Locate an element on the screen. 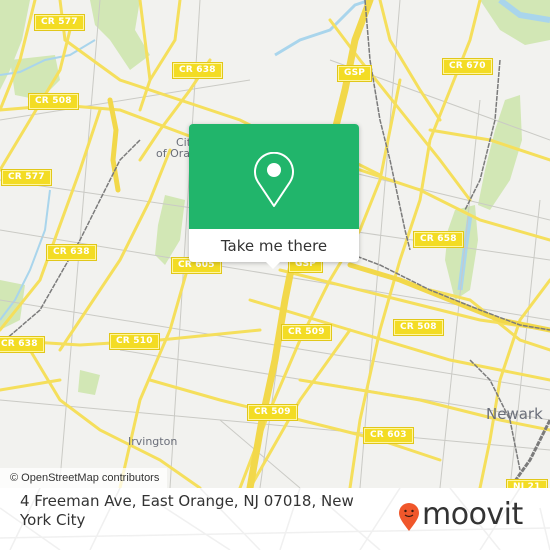  route-shield: CR 603 is located at coordinates (388, 435).